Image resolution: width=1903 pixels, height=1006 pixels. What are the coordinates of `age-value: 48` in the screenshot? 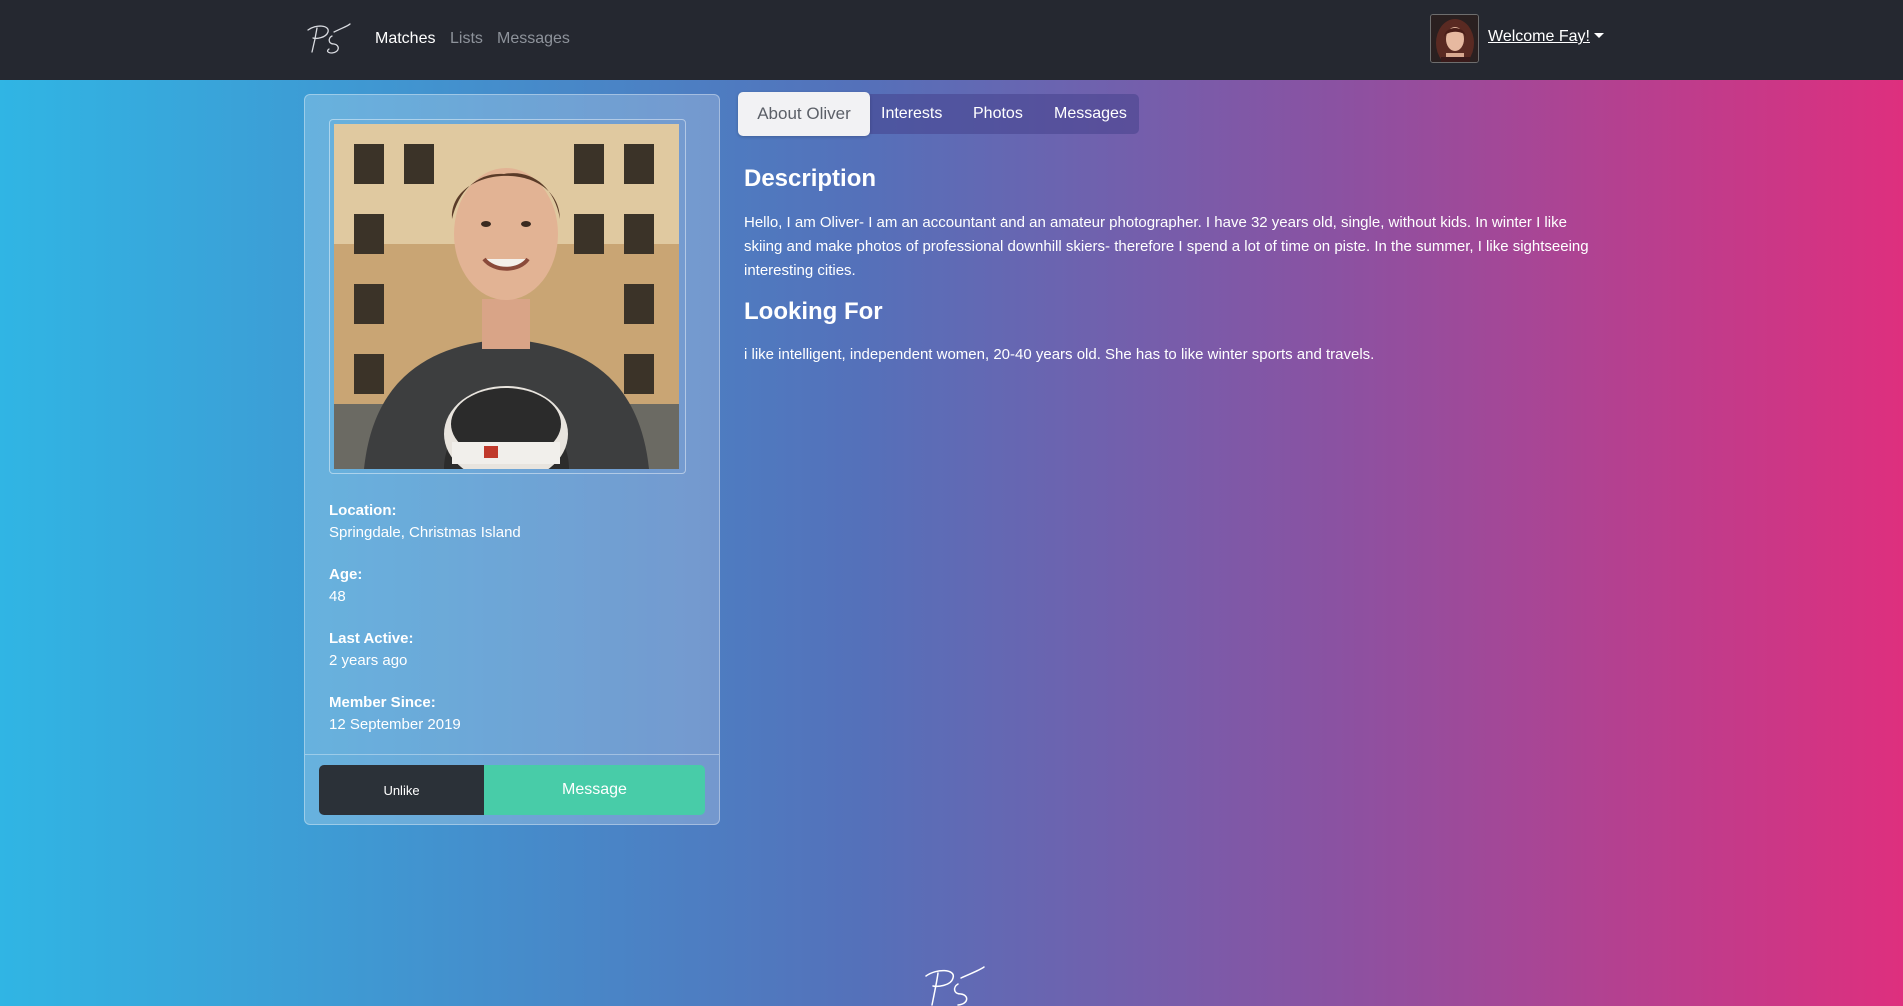 It's located at (337, 596).